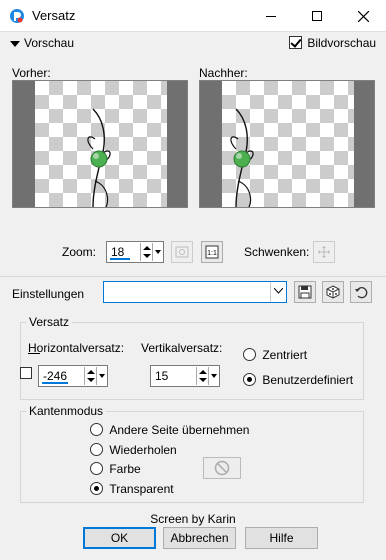 This screenshot has height=560, width=386. Describe the element at coordinates (96, 449) in the screenshot. I see `wiederholen-radio` at that location.